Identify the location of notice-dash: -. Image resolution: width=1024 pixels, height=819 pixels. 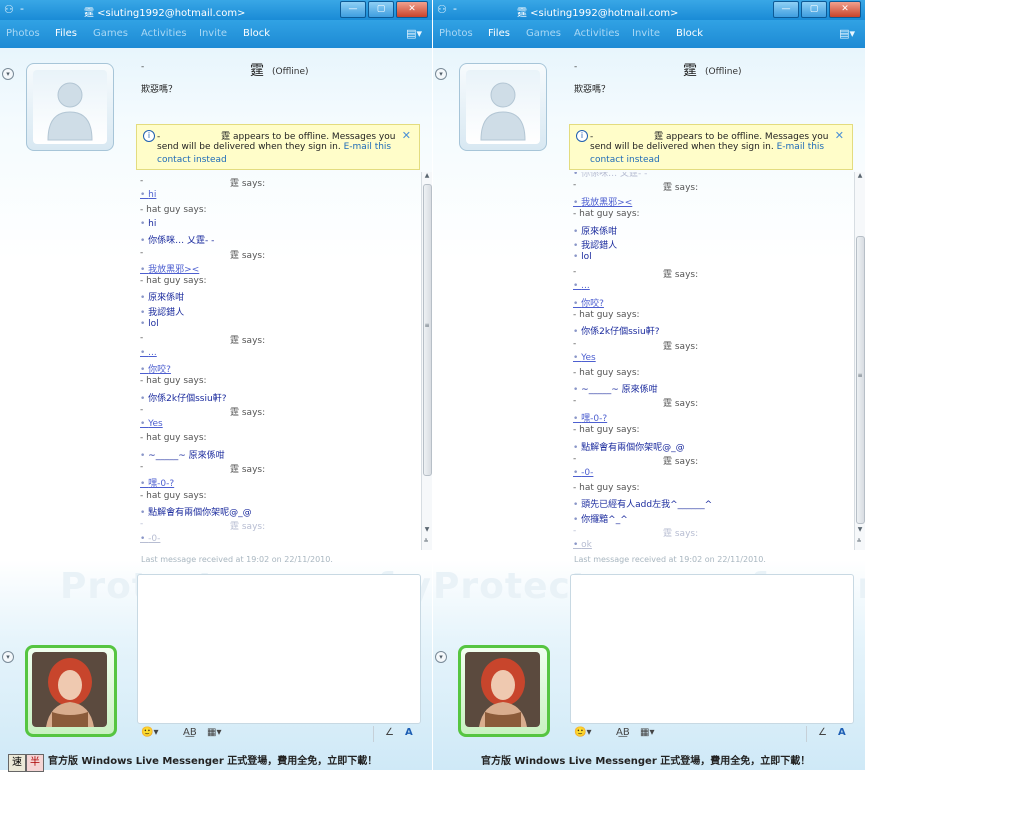
(592, 137).